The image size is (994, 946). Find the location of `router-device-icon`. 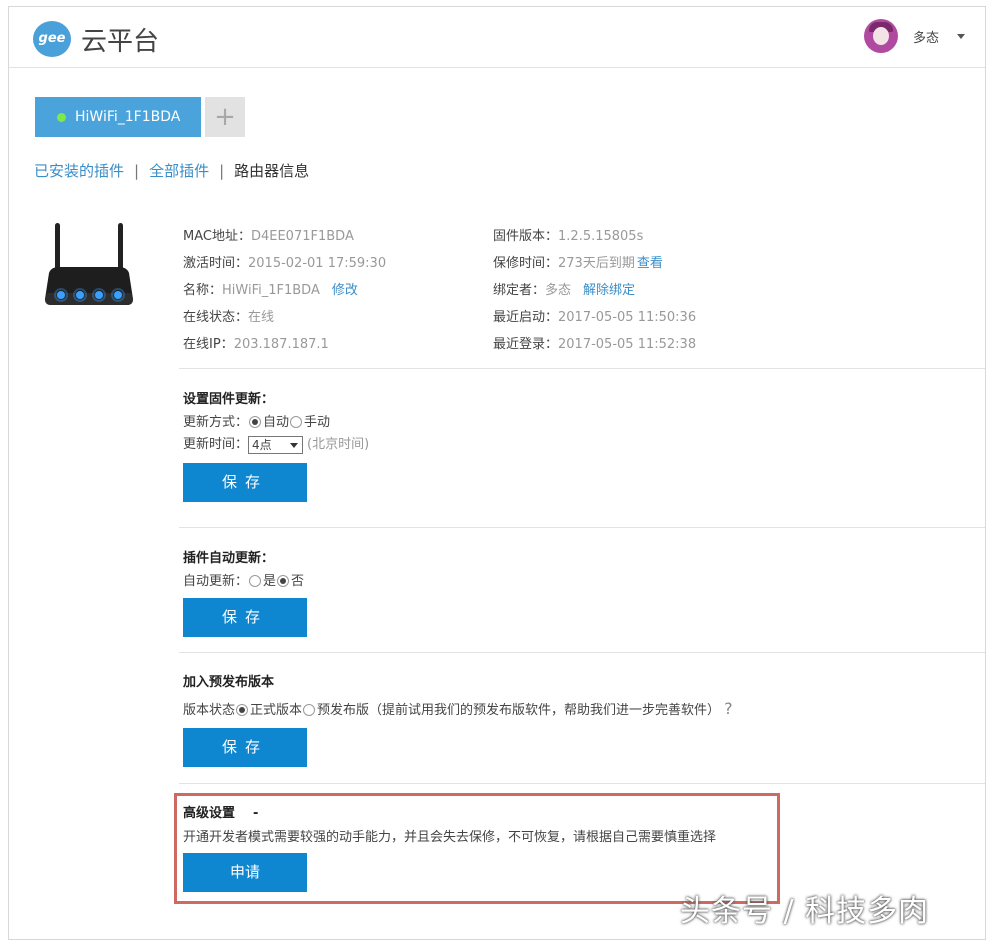

router-device-icon is located at coordinates (89, 267).